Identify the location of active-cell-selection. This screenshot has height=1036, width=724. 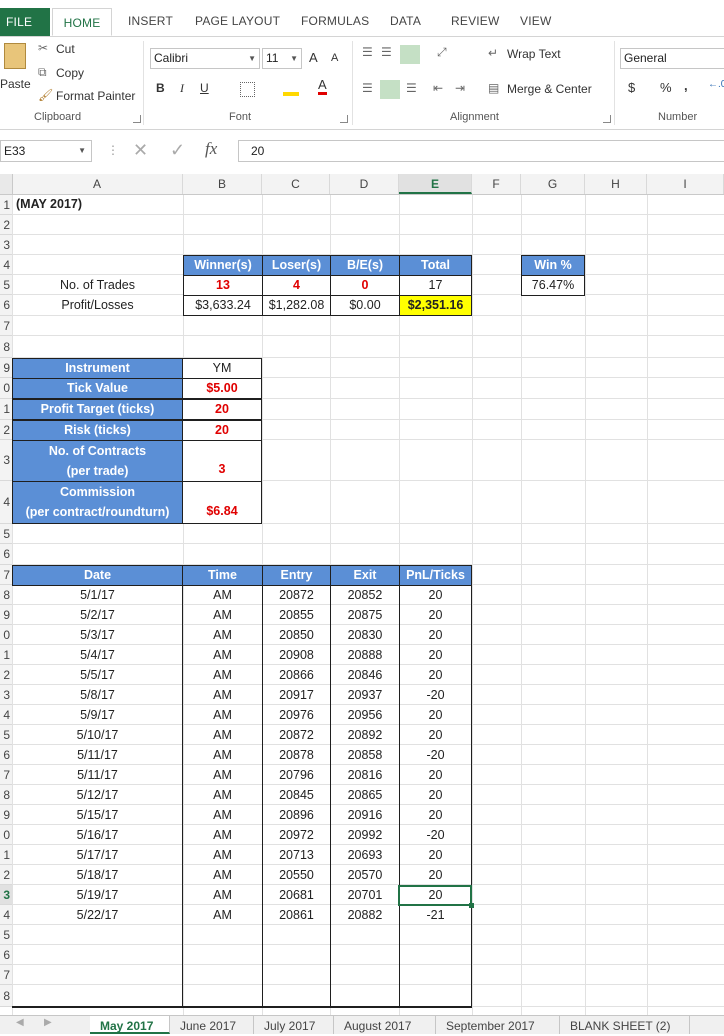
(435, 895).